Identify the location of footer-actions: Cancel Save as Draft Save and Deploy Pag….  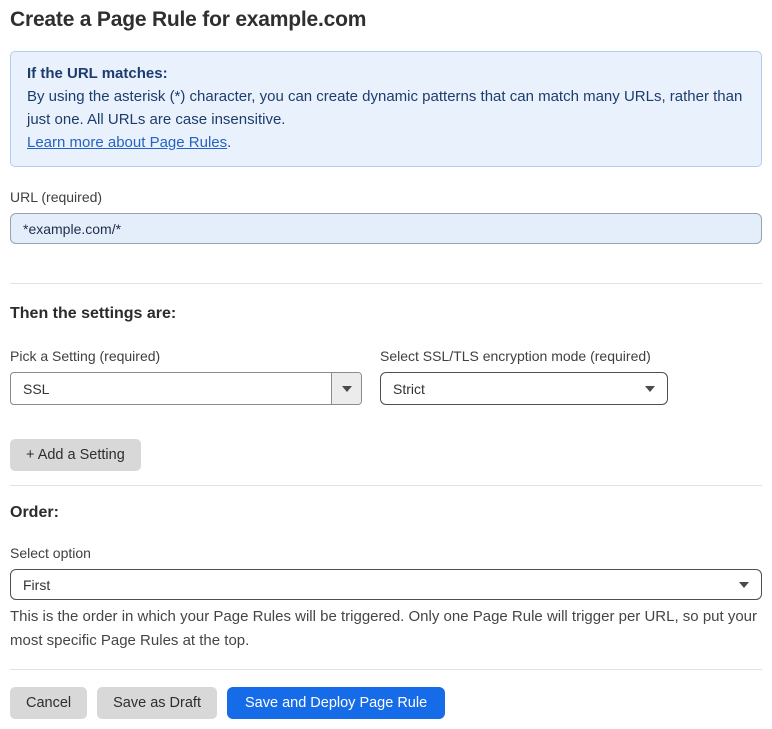
(386, 703).